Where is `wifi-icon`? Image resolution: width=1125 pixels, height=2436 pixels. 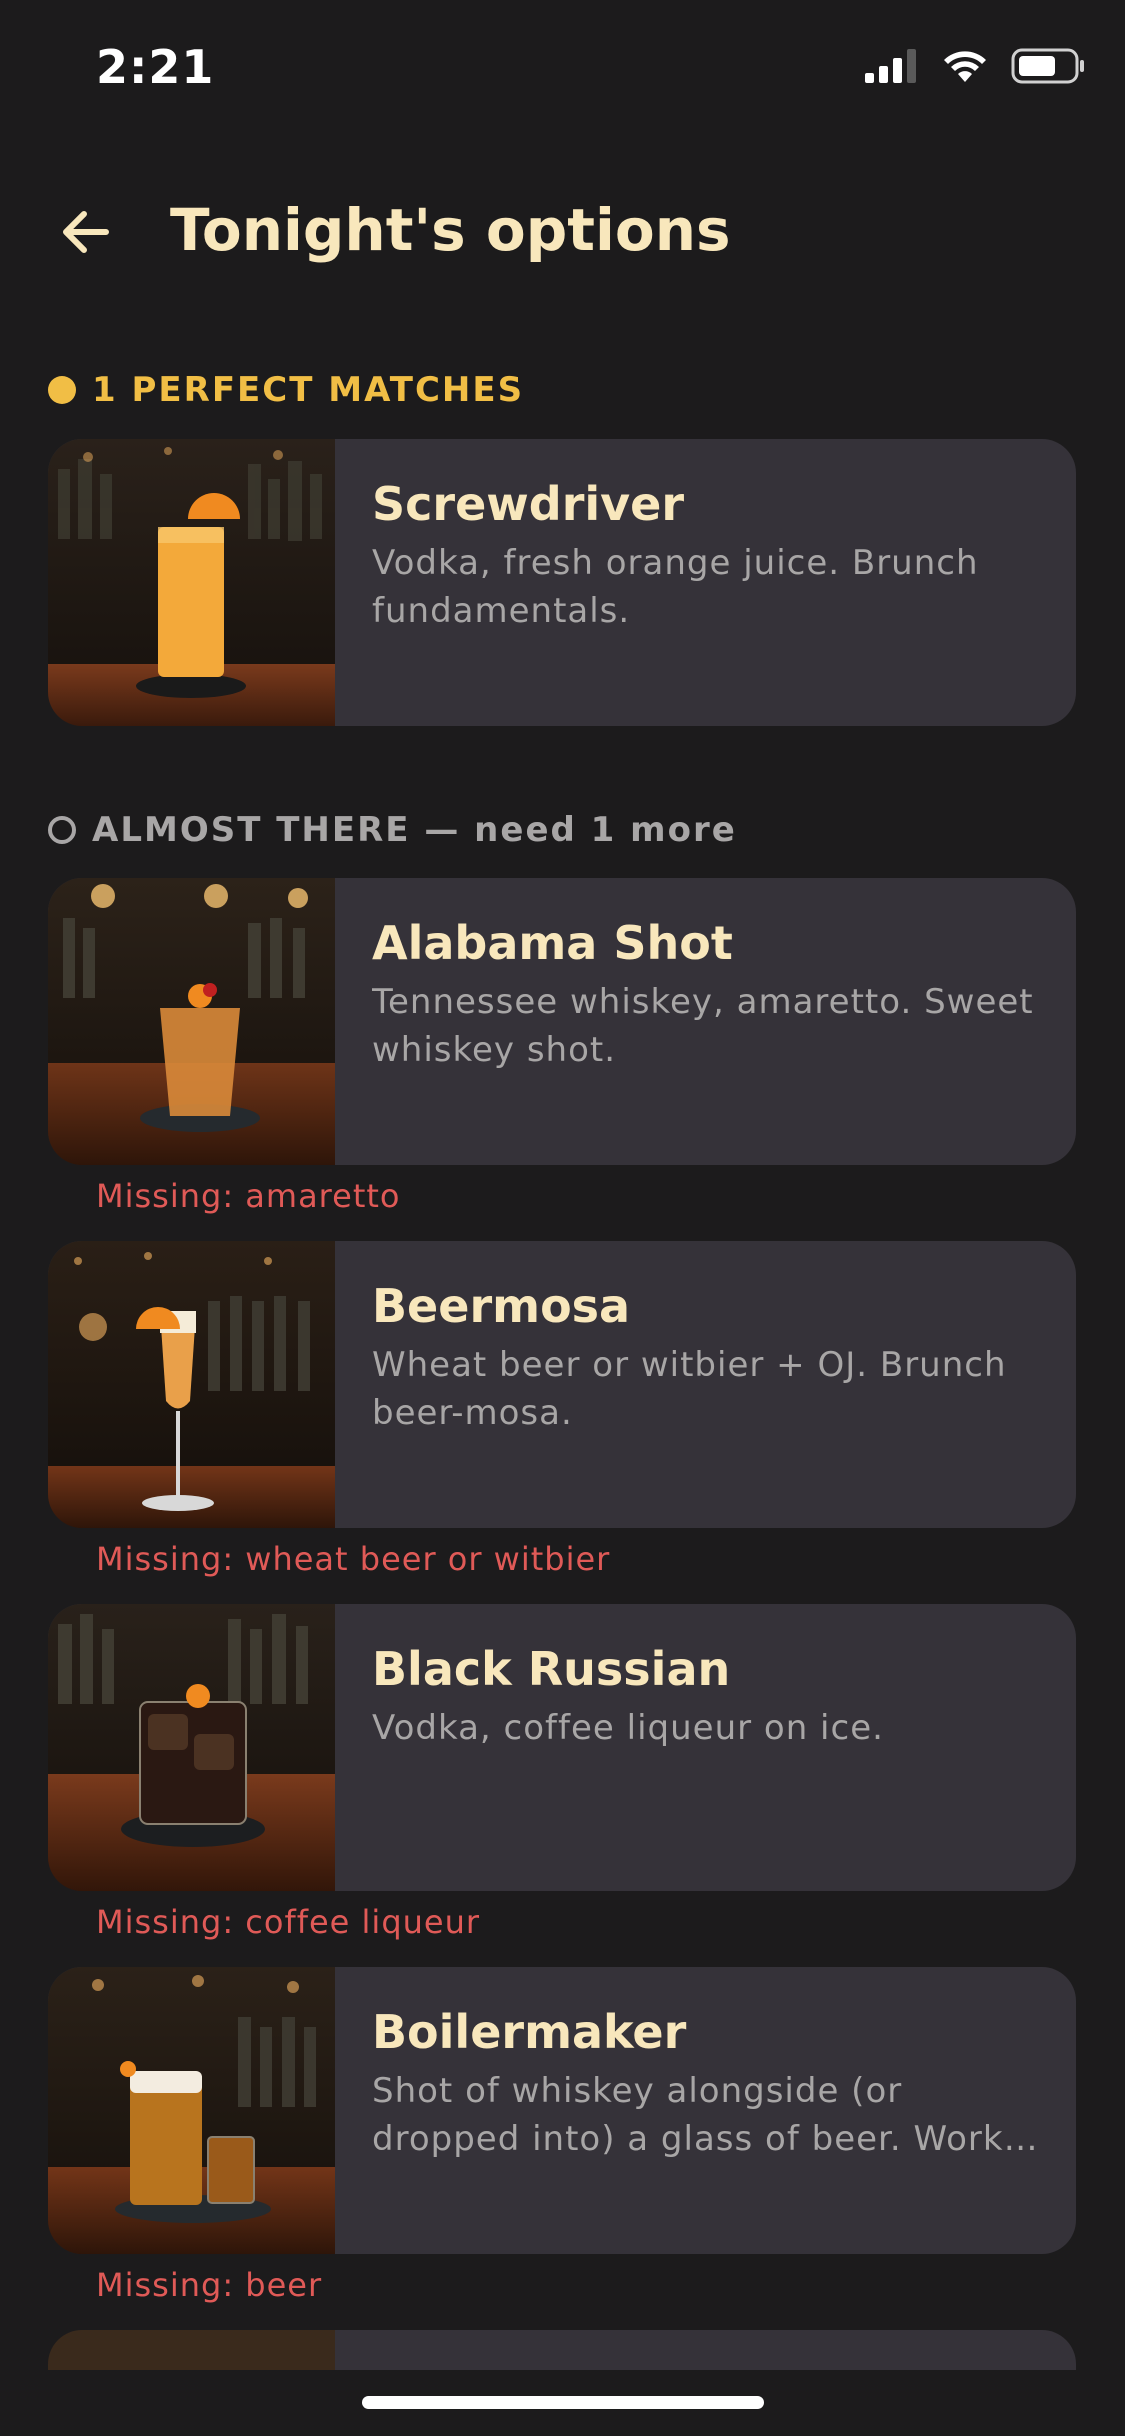 wifi-icon is located at coordinates (965, 66).